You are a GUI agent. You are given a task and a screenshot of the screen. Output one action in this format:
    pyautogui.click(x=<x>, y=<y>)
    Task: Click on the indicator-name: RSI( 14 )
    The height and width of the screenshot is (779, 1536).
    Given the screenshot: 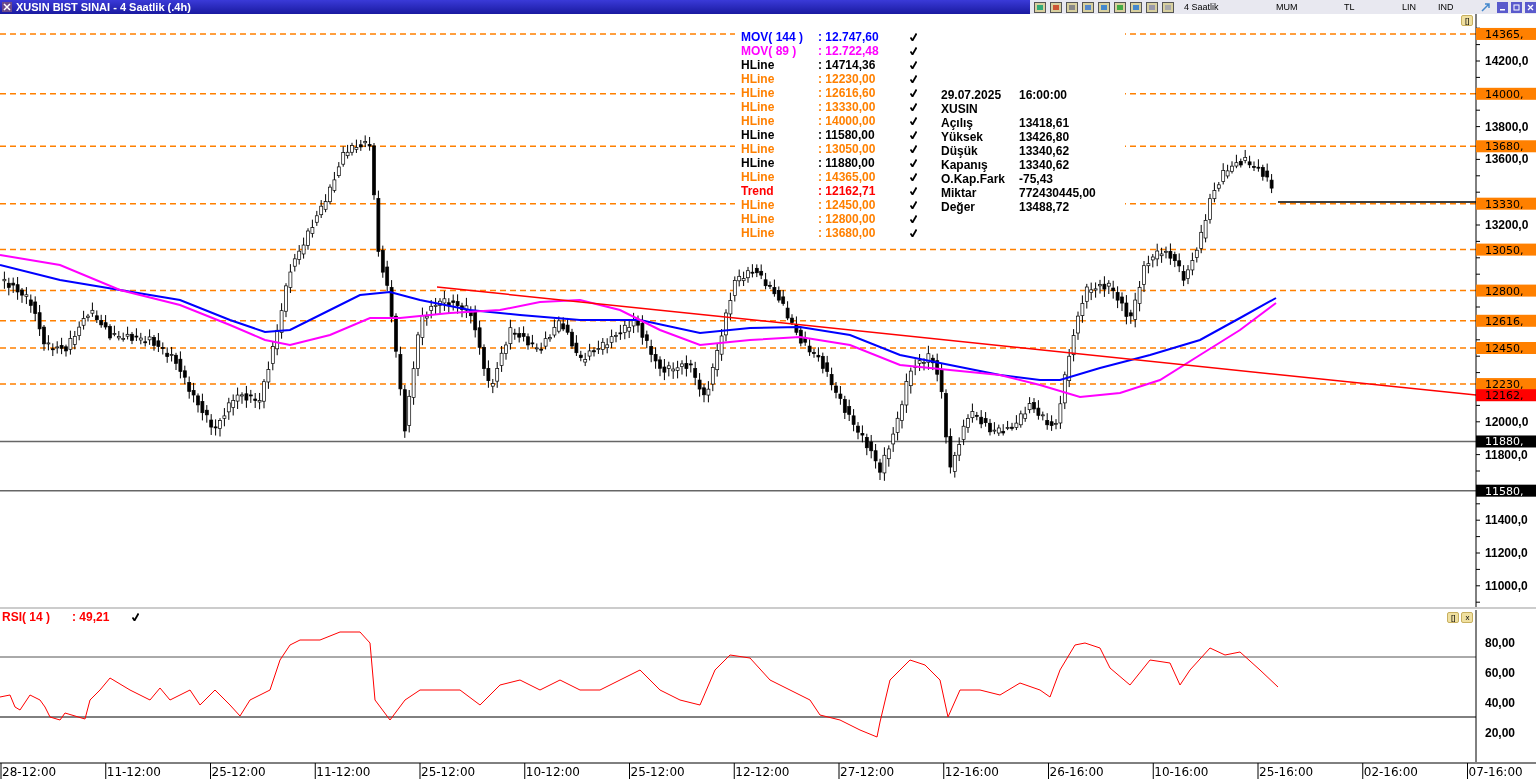 What is the action you would take?
    pyautogui.click(x=26, y=617)
    